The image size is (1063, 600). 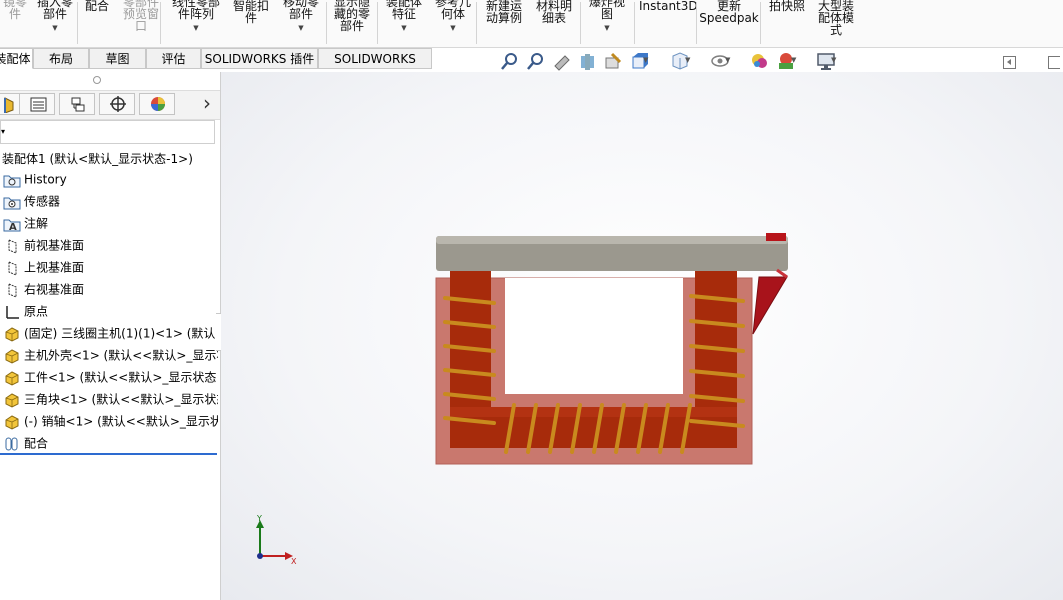 What do you see at coordinates (453, 17) in the screenshot?
I see `ribbon-button: 参考几 何体 ▼` at bounding box center [453, 17].